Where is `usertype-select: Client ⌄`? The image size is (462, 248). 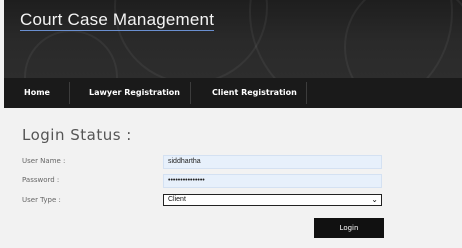 usertype-select: Client ⌄ is located at coordinates (272, 200).